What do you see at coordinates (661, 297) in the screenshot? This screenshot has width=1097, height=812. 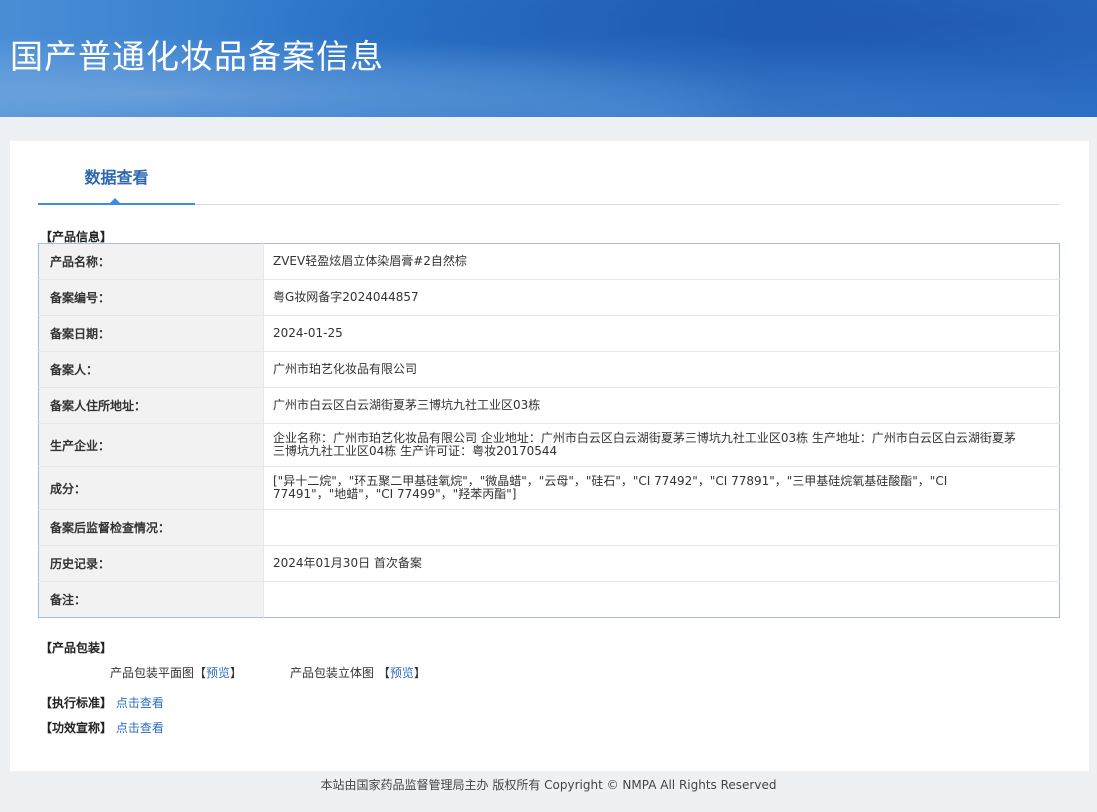 I see `row-value-filing-number: 粤G妆网备字2024044857` at bounding box center [661, 297].